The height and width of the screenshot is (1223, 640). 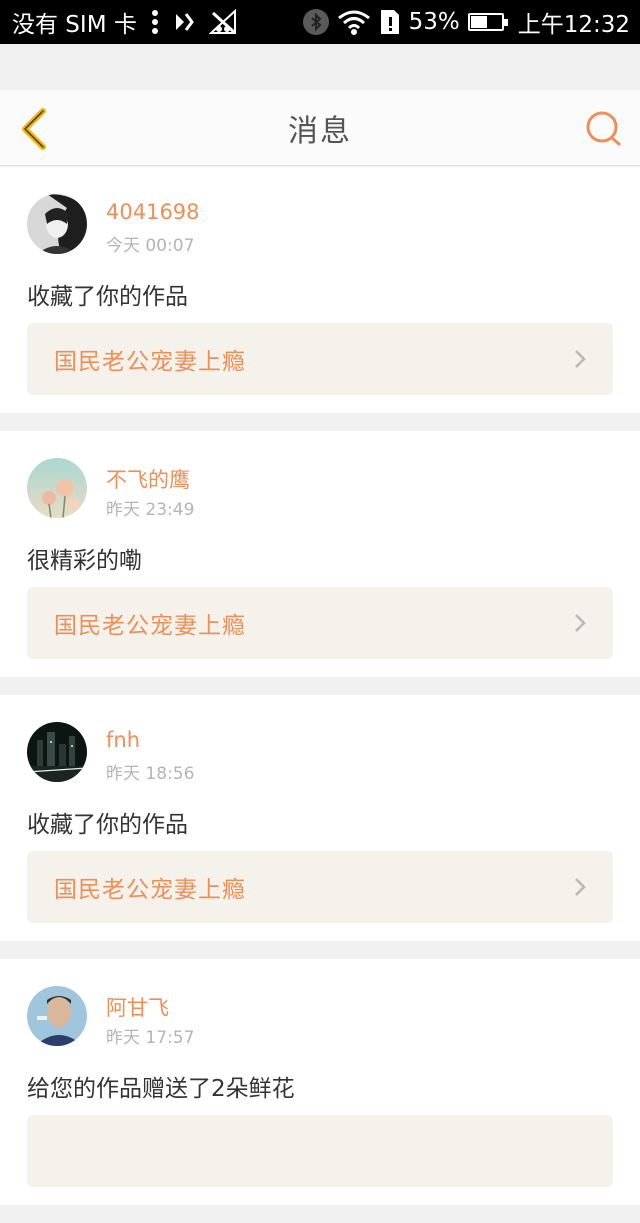 I want to click on carrier-text: 没有 SIM 卡, so click(x=74, y=25).